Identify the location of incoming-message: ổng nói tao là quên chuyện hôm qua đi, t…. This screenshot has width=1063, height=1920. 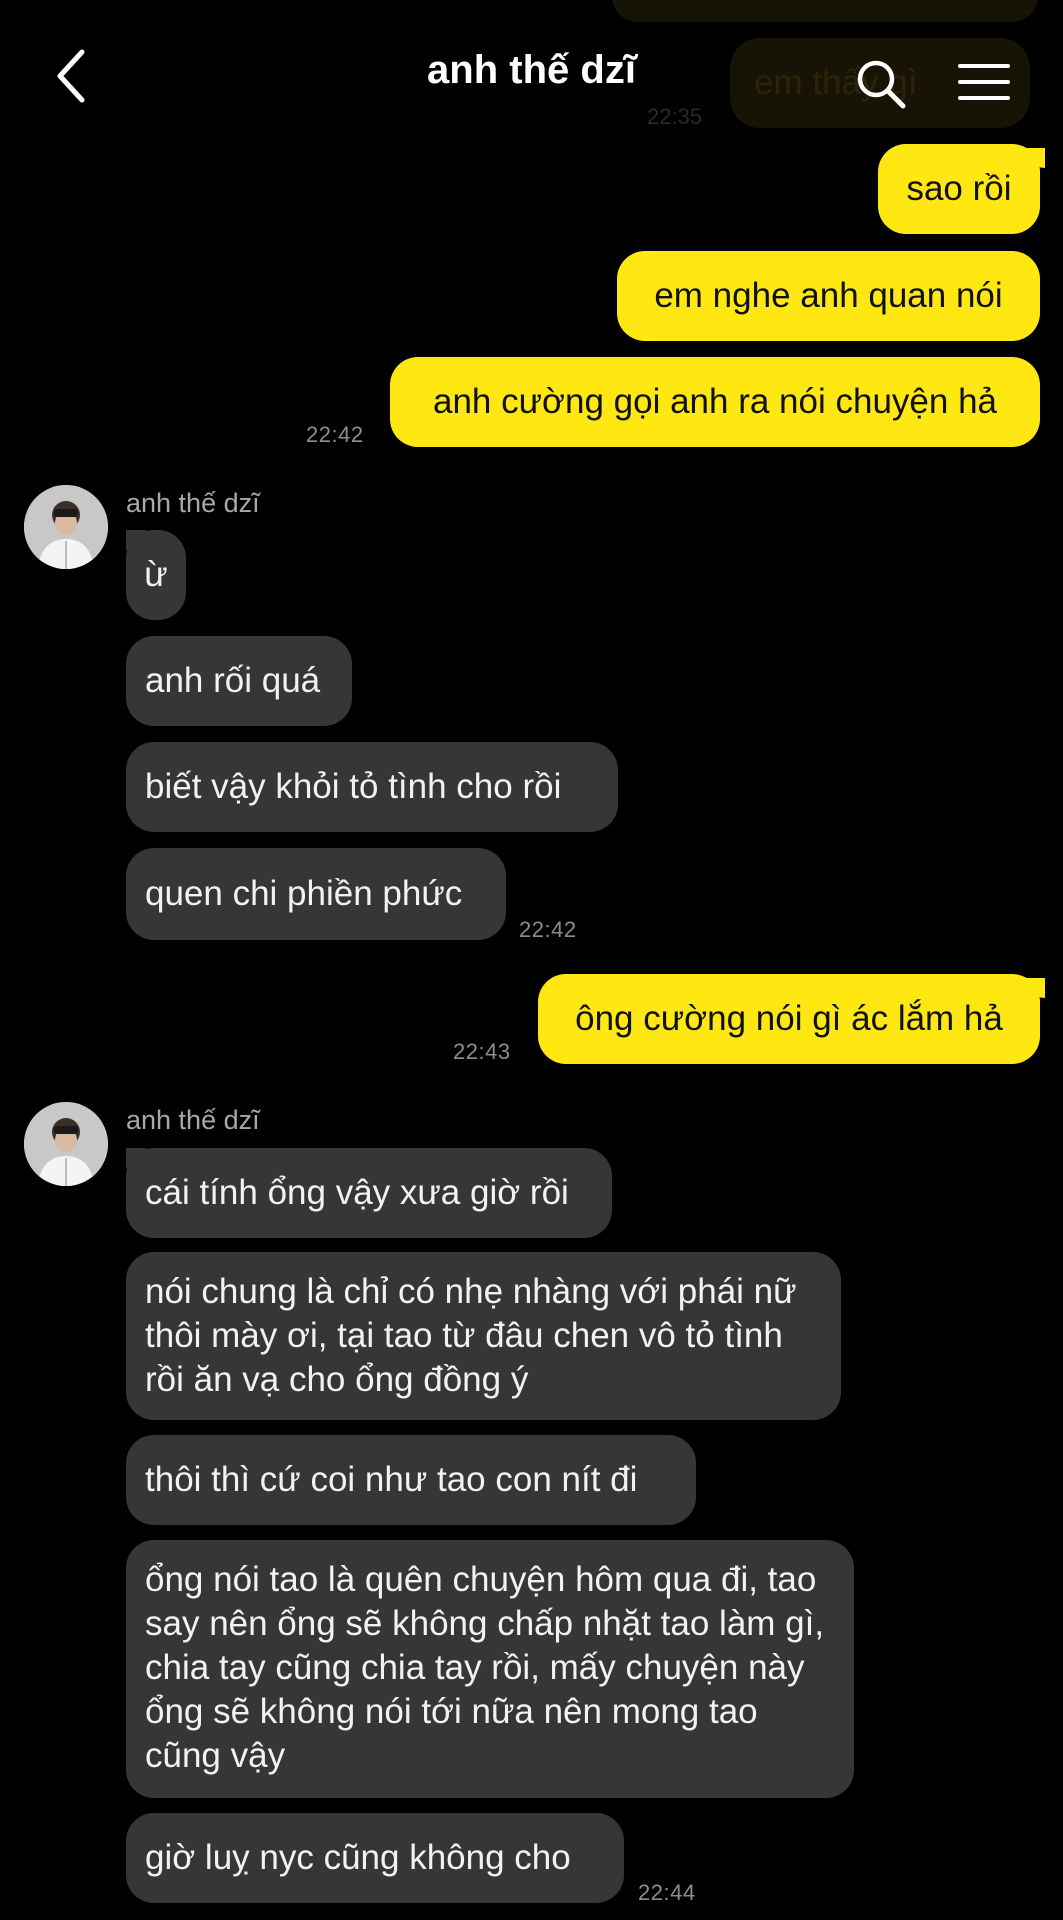
(490, 1669).